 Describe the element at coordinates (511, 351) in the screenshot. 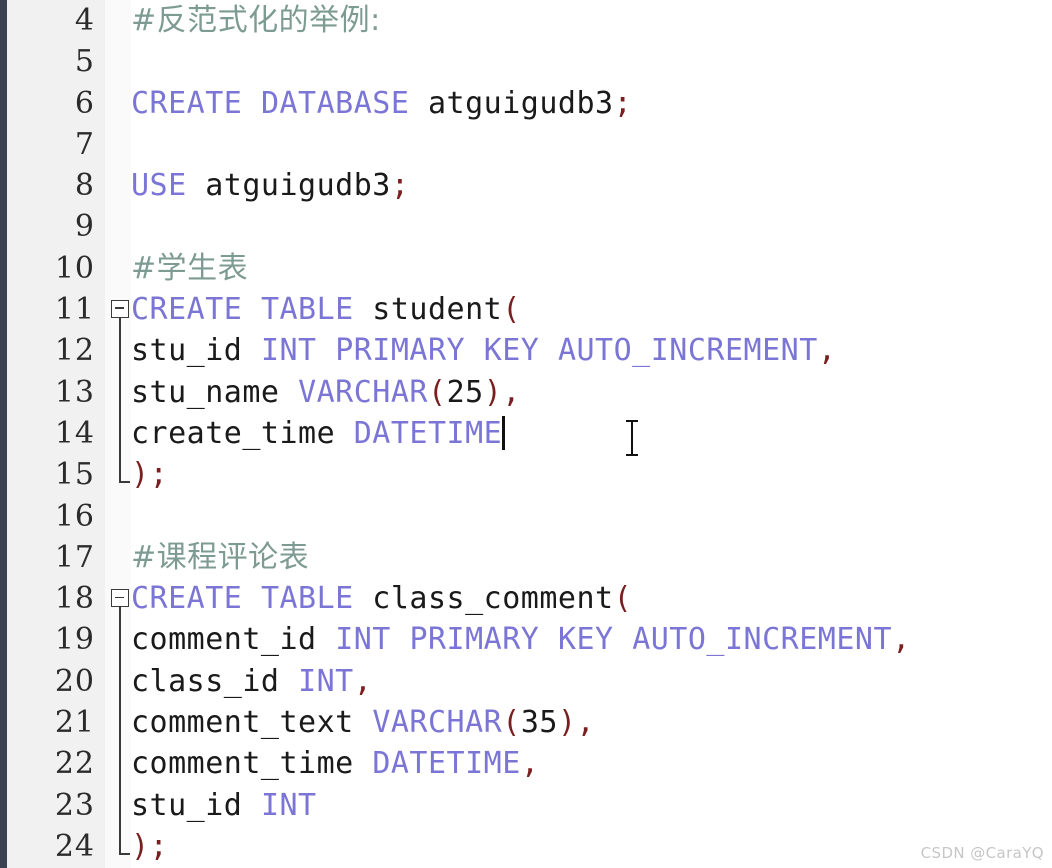

I see `token-kw: KEY` at that location.